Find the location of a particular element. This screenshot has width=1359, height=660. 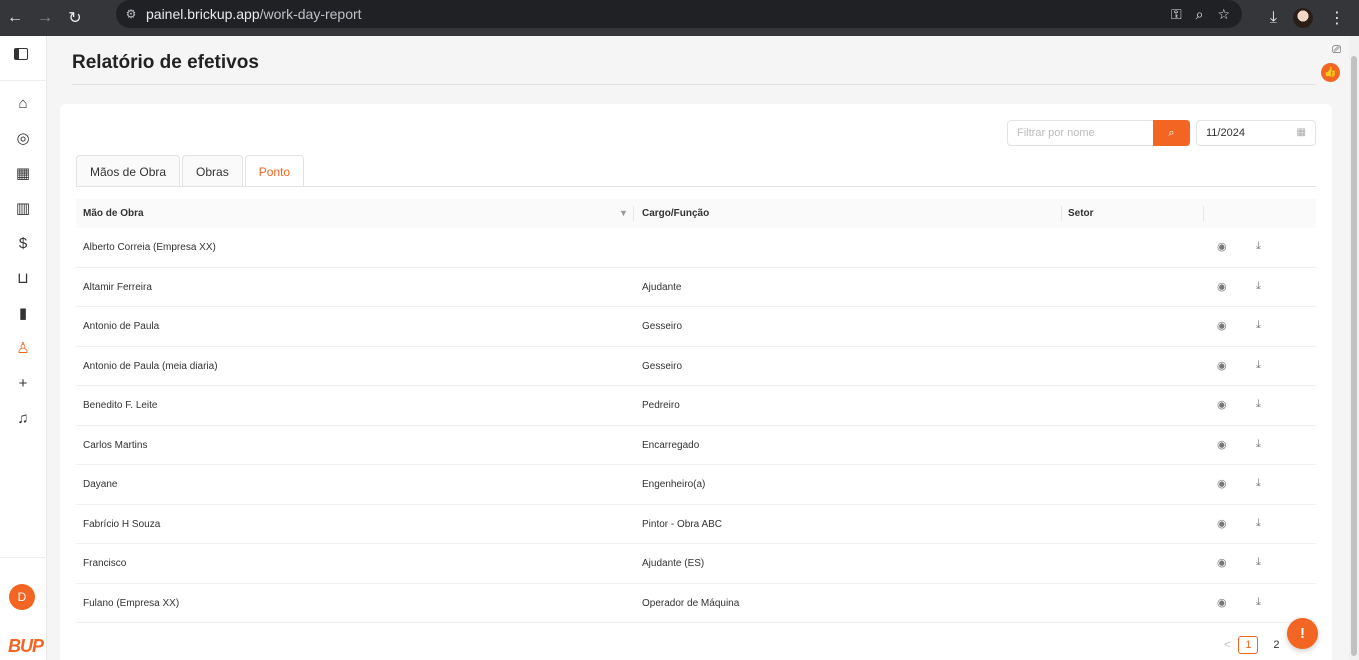

divider is located at coordinates (23, 557).